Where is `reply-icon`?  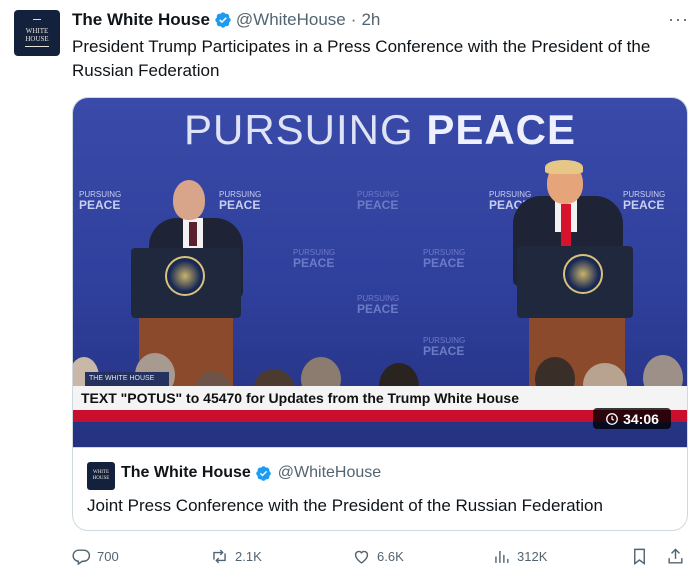 reply-icon is located at coordinates (81, 557).